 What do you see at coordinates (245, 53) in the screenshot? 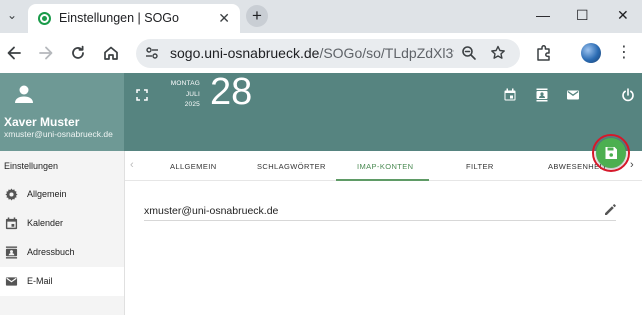
I see `url-host: sogo.uni-osnabrueck.de` at bounding box center [245, 53].